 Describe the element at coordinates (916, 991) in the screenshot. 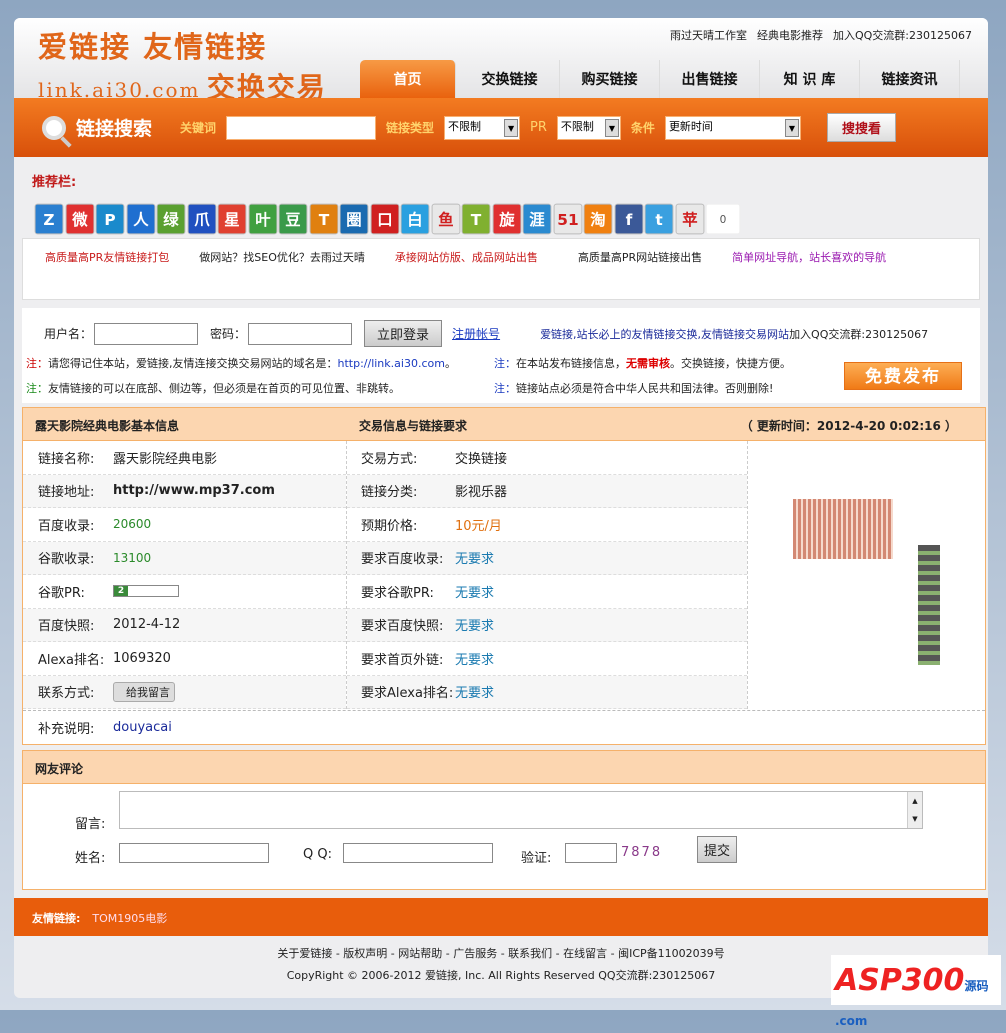

I see `watermark-logo: ASP300源码 .com` at that location.